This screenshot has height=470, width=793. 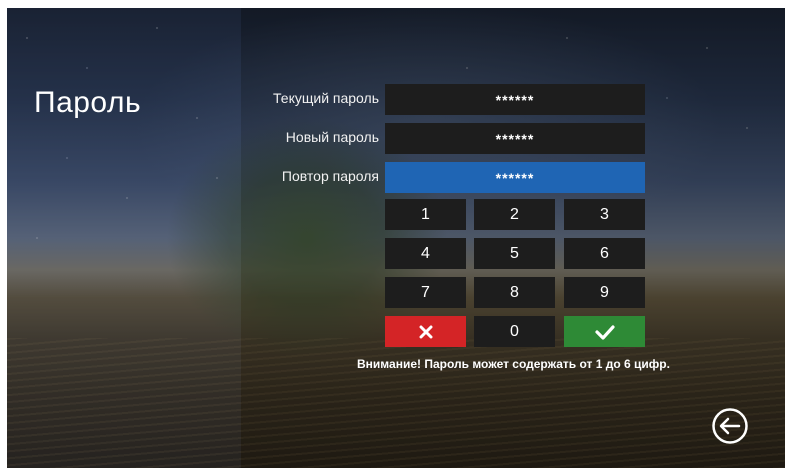 I want to click on back-arrow-icon, so click(x=730, y=426).